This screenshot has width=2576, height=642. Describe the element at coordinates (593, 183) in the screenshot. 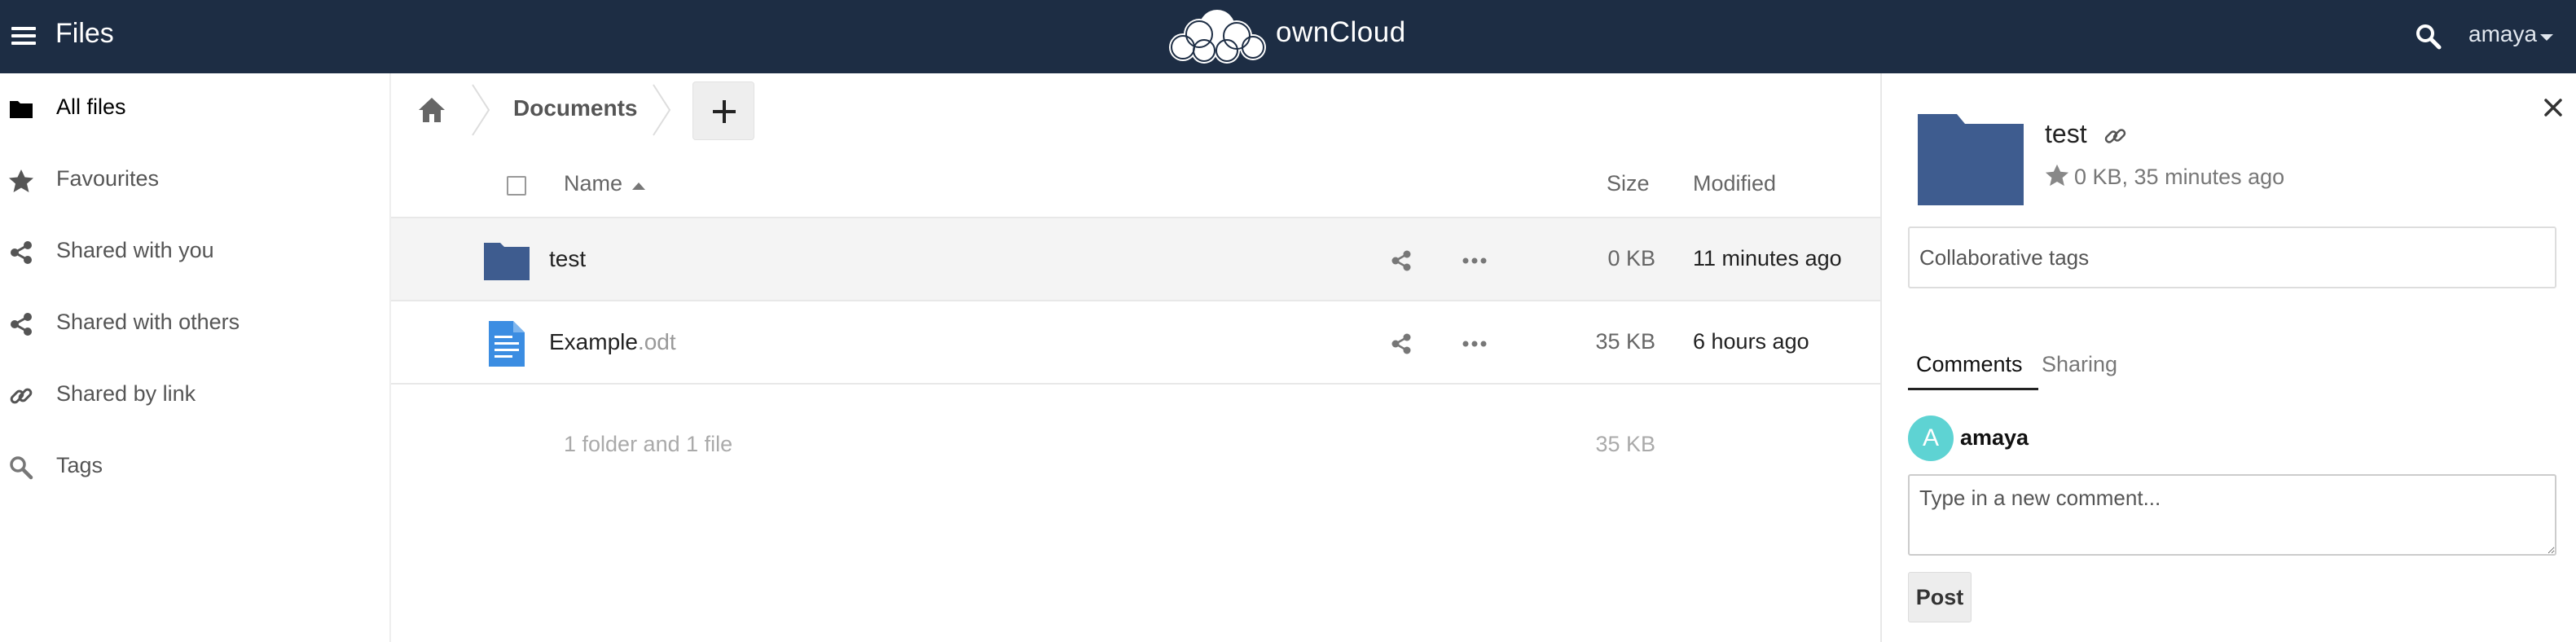

I see `column-header-name: Name` at that location.